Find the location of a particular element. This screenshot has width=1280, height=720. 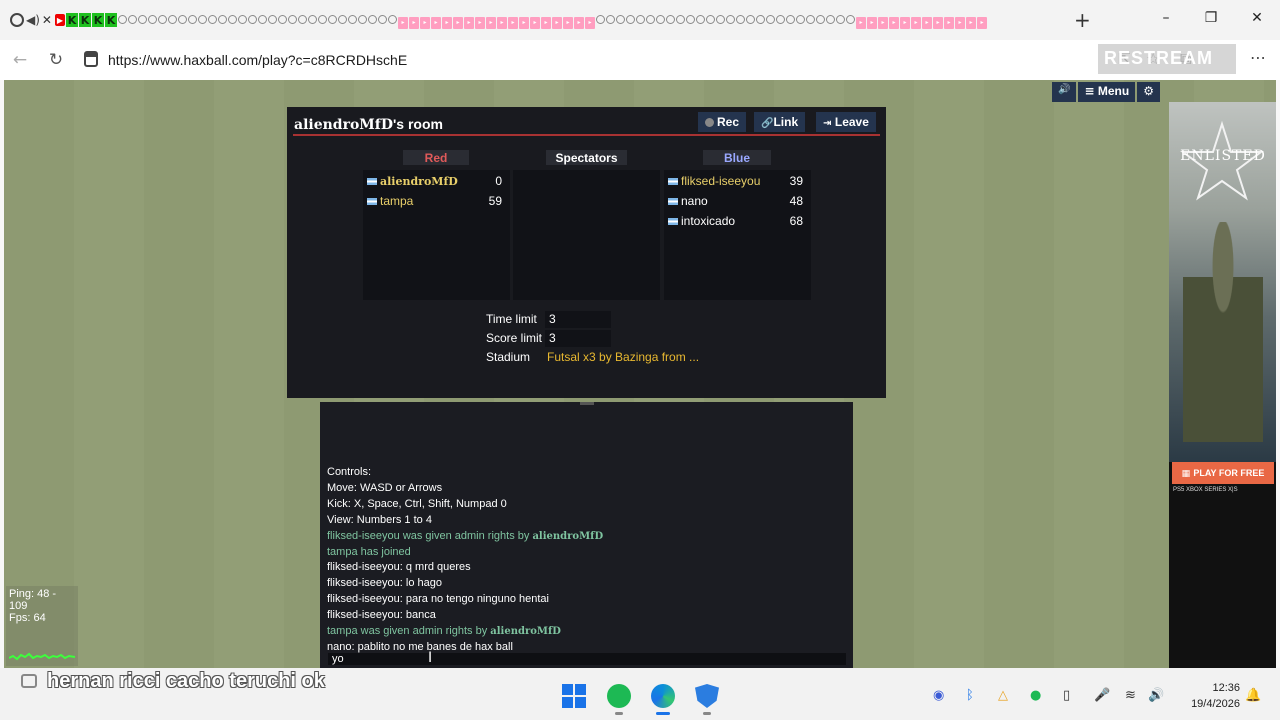

blue-team-list: fliksed-iseeyou 39 nano 48 intoxicado 68 is located at coordinates (737, 235).